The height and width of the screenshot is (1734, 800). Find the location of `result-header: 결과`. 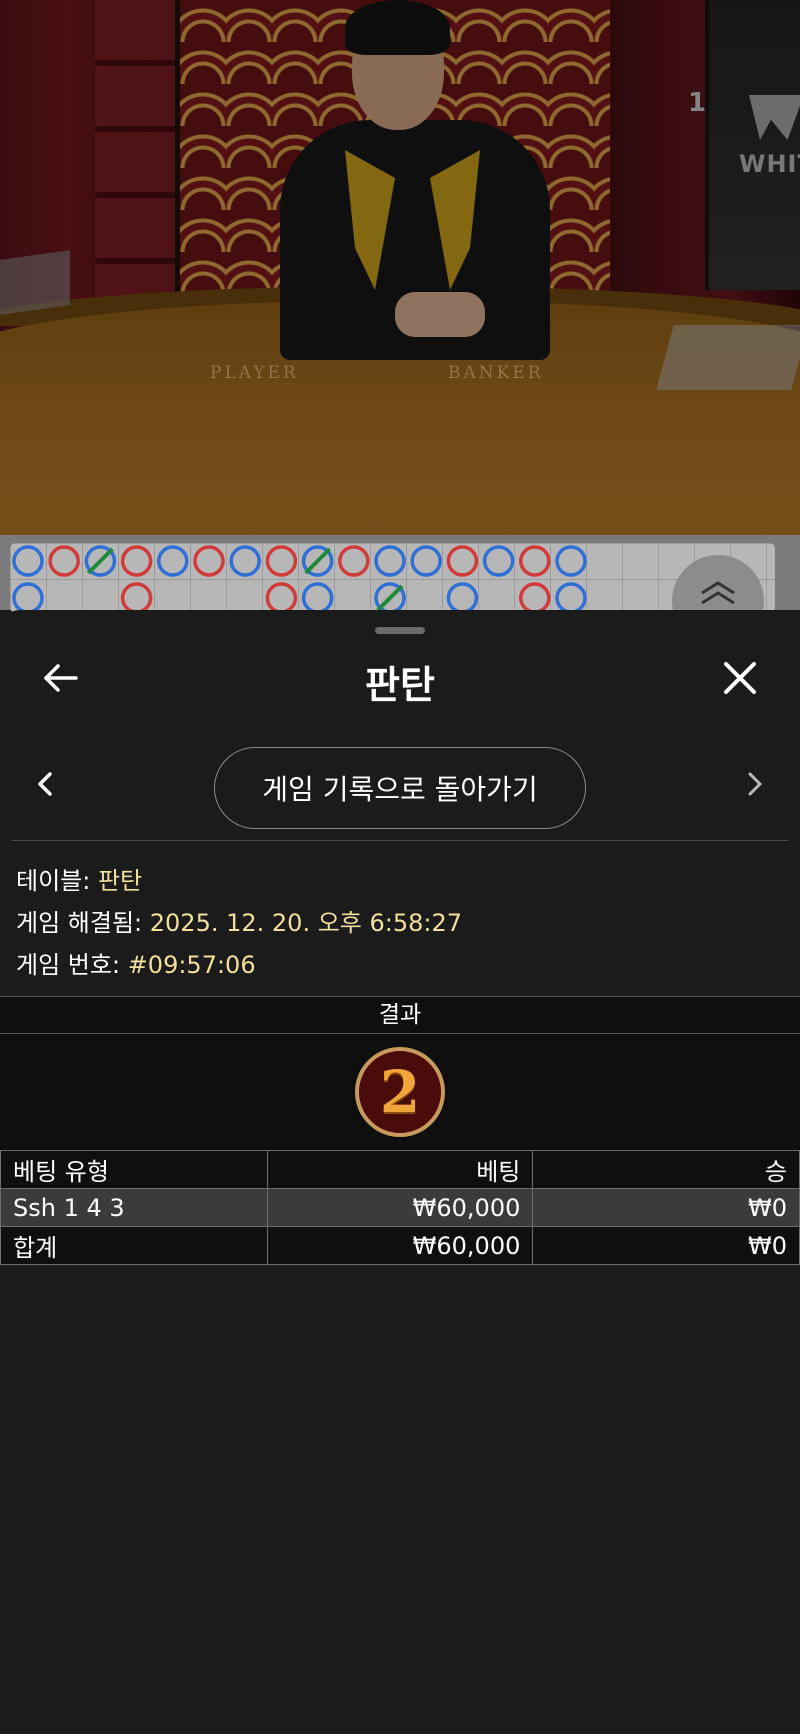

result-header: 결과 is located at coordinates (400, 1015).